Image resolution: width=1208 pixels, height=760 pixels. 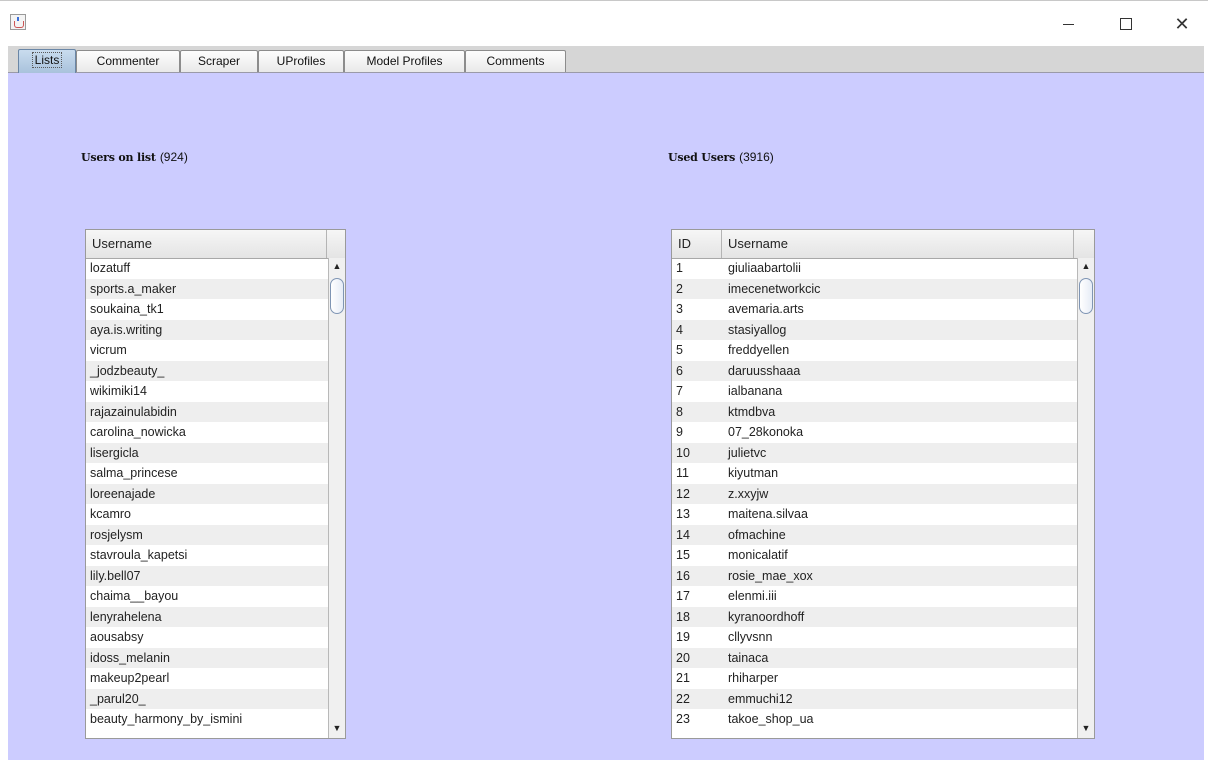 I want to click on tab-uprofiles: UProfiles, so click(x=301, y=61).